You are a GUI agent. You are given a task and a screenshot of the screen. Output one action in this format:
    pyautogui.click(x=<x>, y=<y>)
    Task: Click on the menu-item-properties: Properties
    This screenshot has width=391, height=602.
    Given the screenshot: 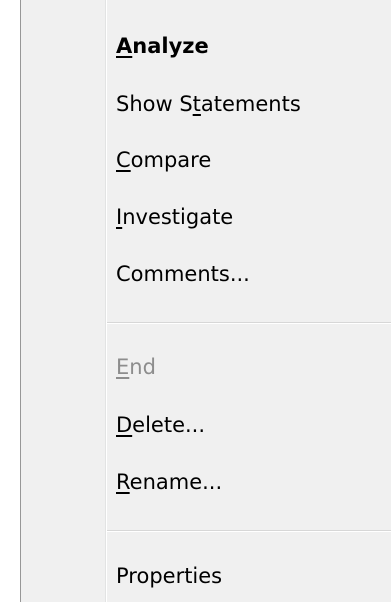 What is the action you would take?
    pyautogui.click(x=206, y=576)
    